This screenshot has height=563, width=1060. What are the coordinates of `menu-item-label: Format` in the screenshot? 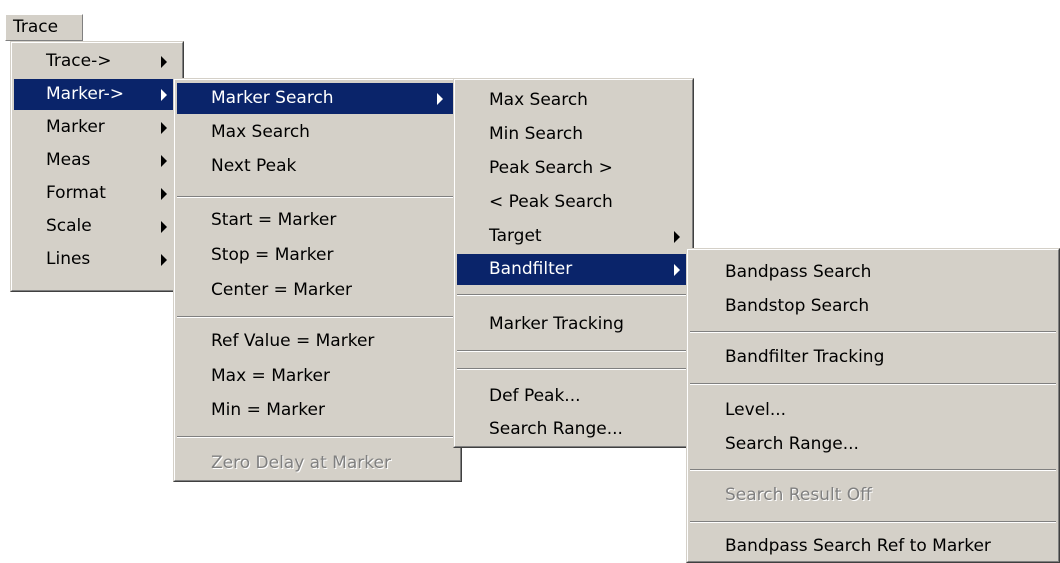 It's located at (76, 193).